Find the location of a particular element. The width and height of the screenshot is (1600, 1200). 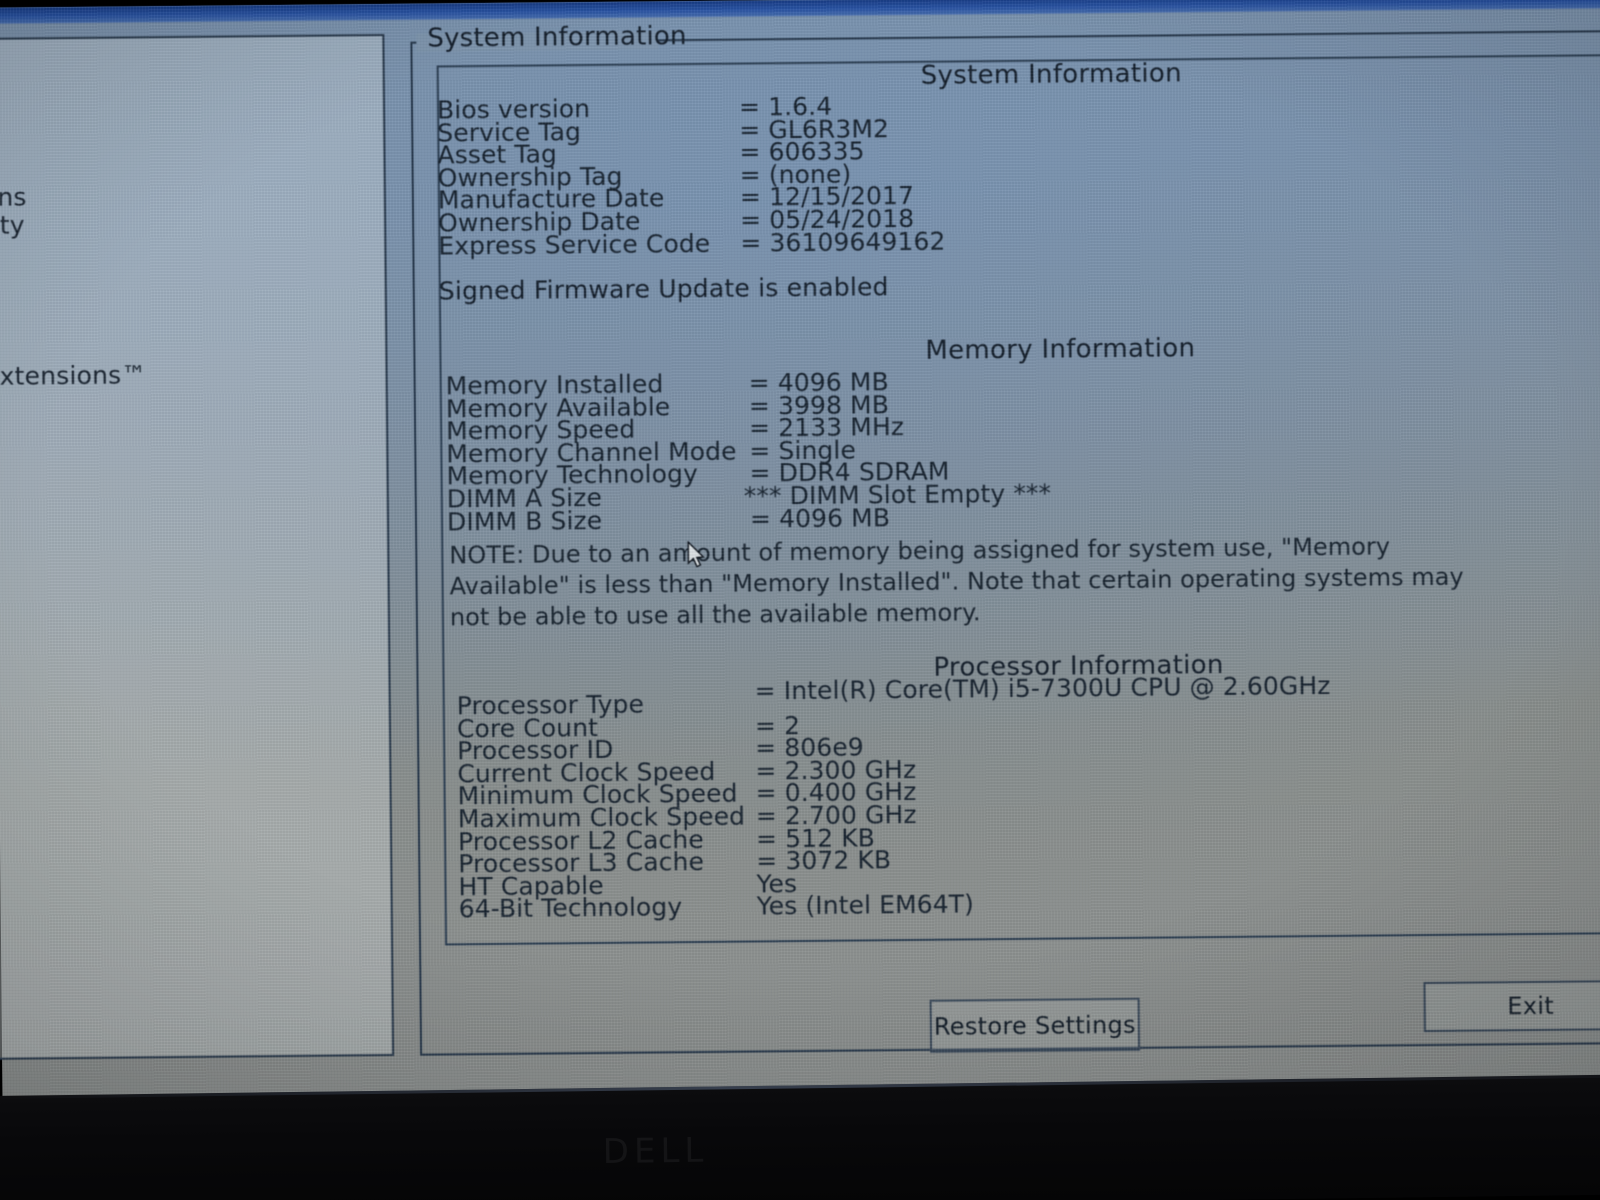

sidebar-item-label: Extensions™ is located at coordinates (73, 375).